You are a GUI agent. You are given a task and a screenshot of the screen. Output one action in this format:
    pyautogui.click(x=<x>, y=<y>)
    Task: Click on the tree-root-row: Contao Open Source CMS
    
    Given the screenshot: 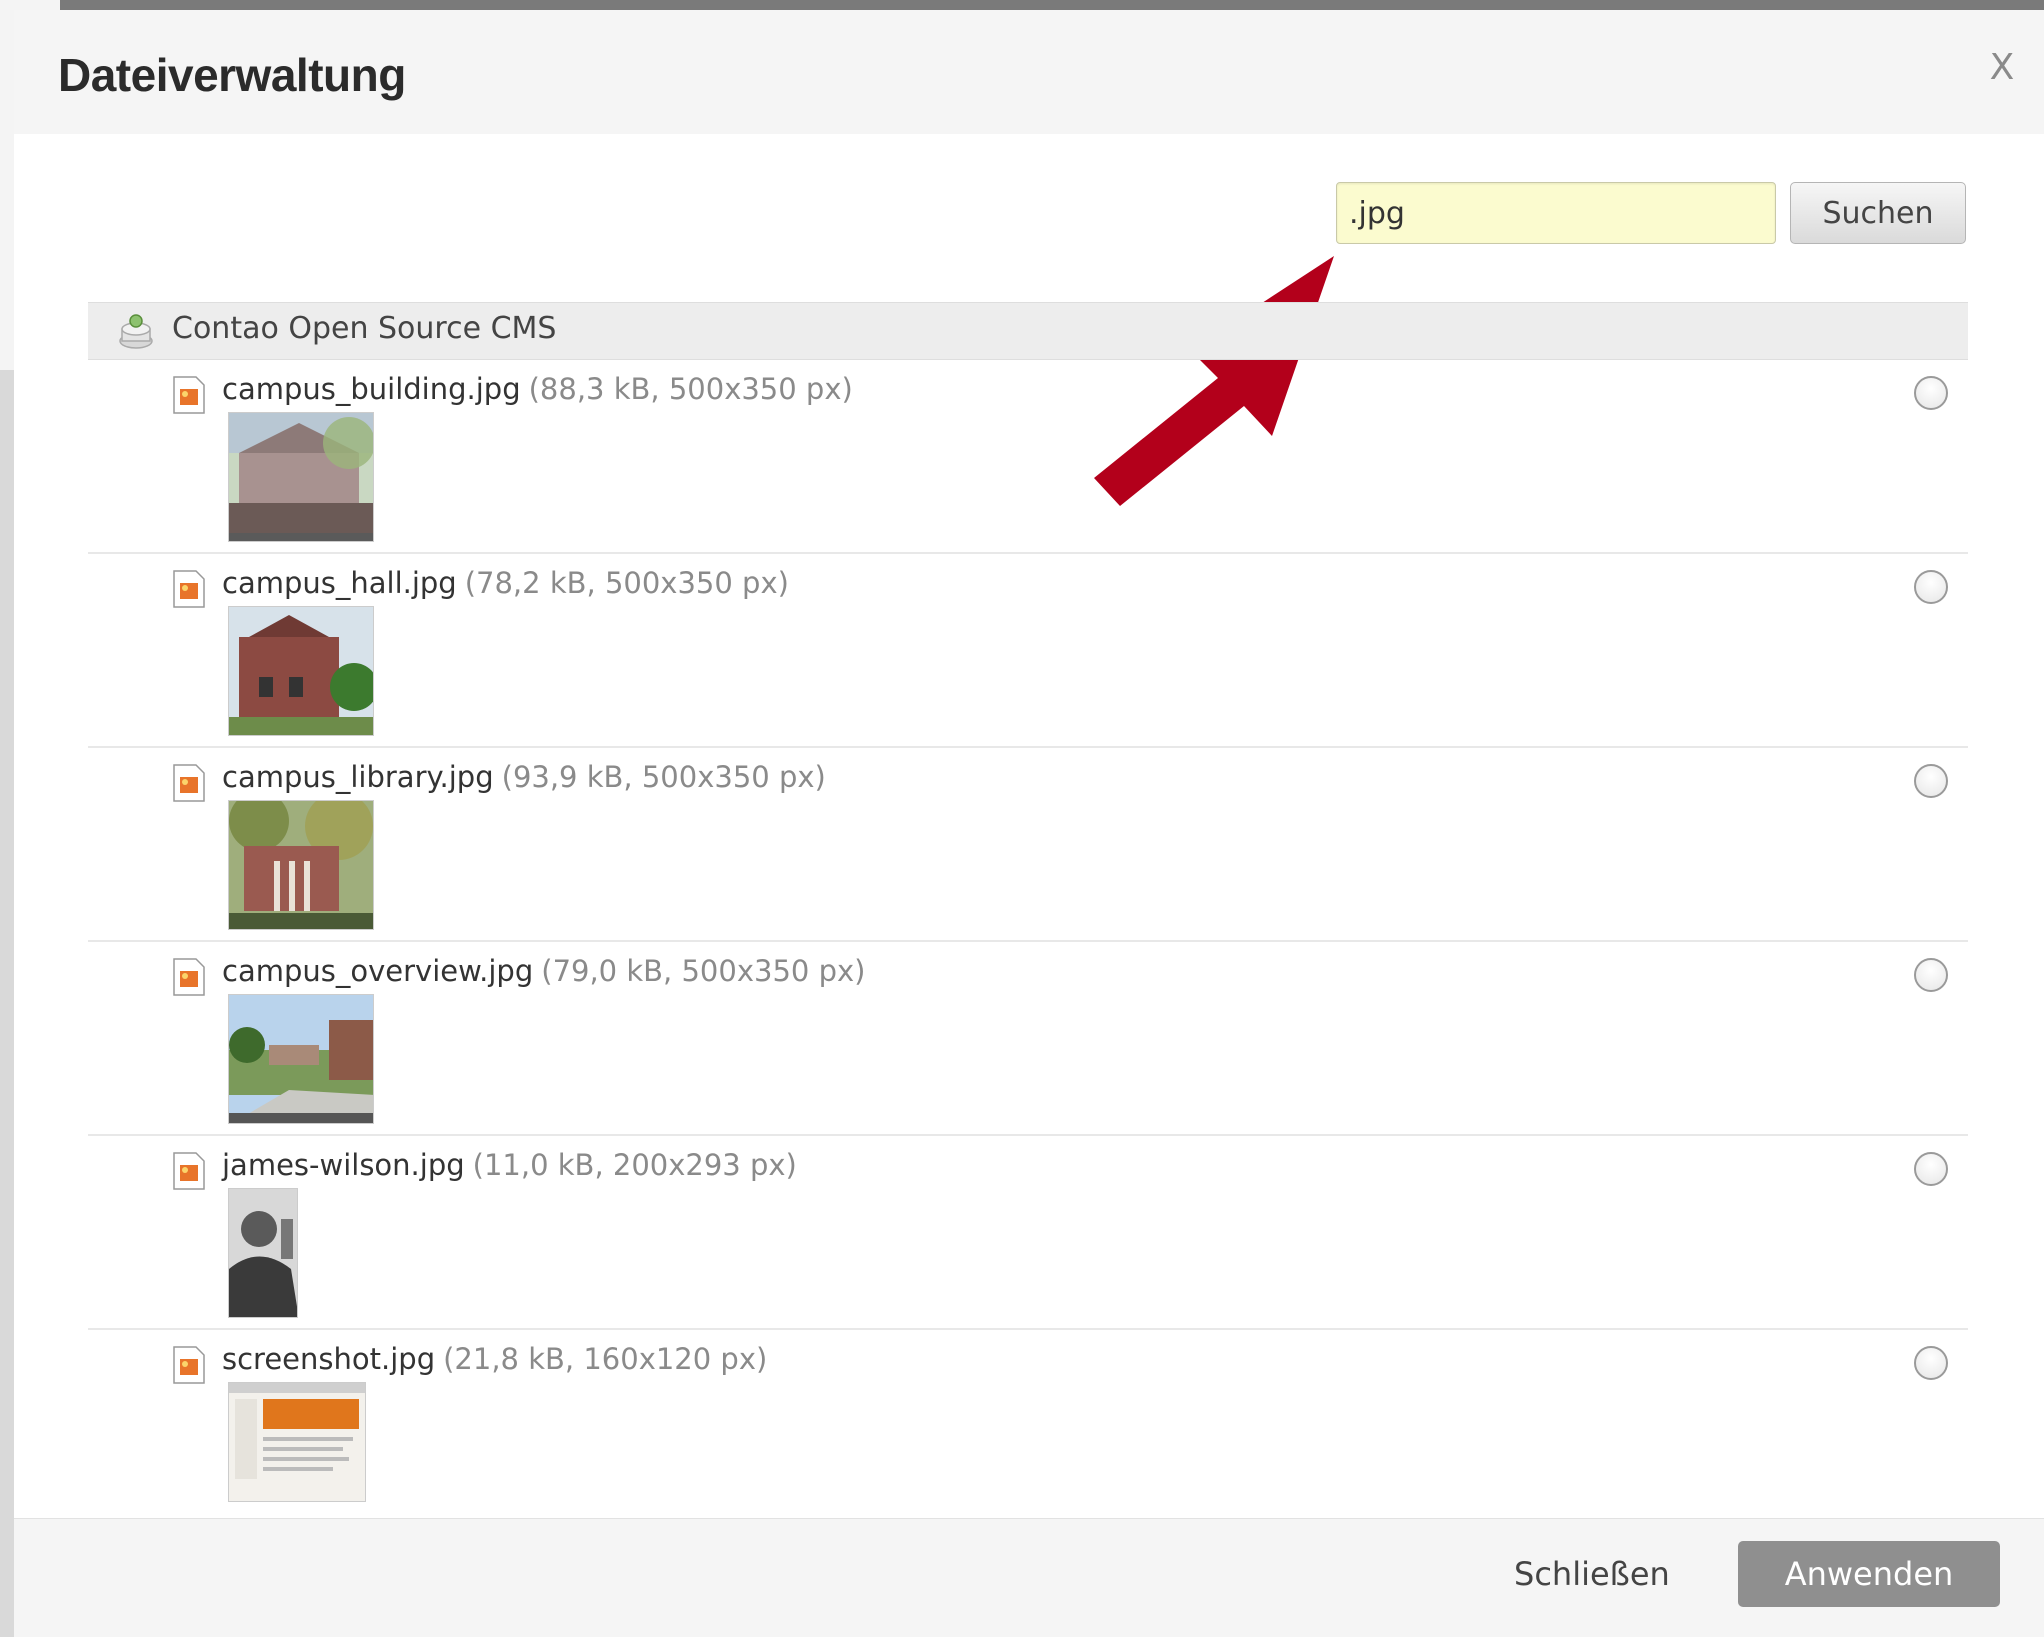 What is the action you would take?
    pyautogui.click(x=1028, y=331)
    